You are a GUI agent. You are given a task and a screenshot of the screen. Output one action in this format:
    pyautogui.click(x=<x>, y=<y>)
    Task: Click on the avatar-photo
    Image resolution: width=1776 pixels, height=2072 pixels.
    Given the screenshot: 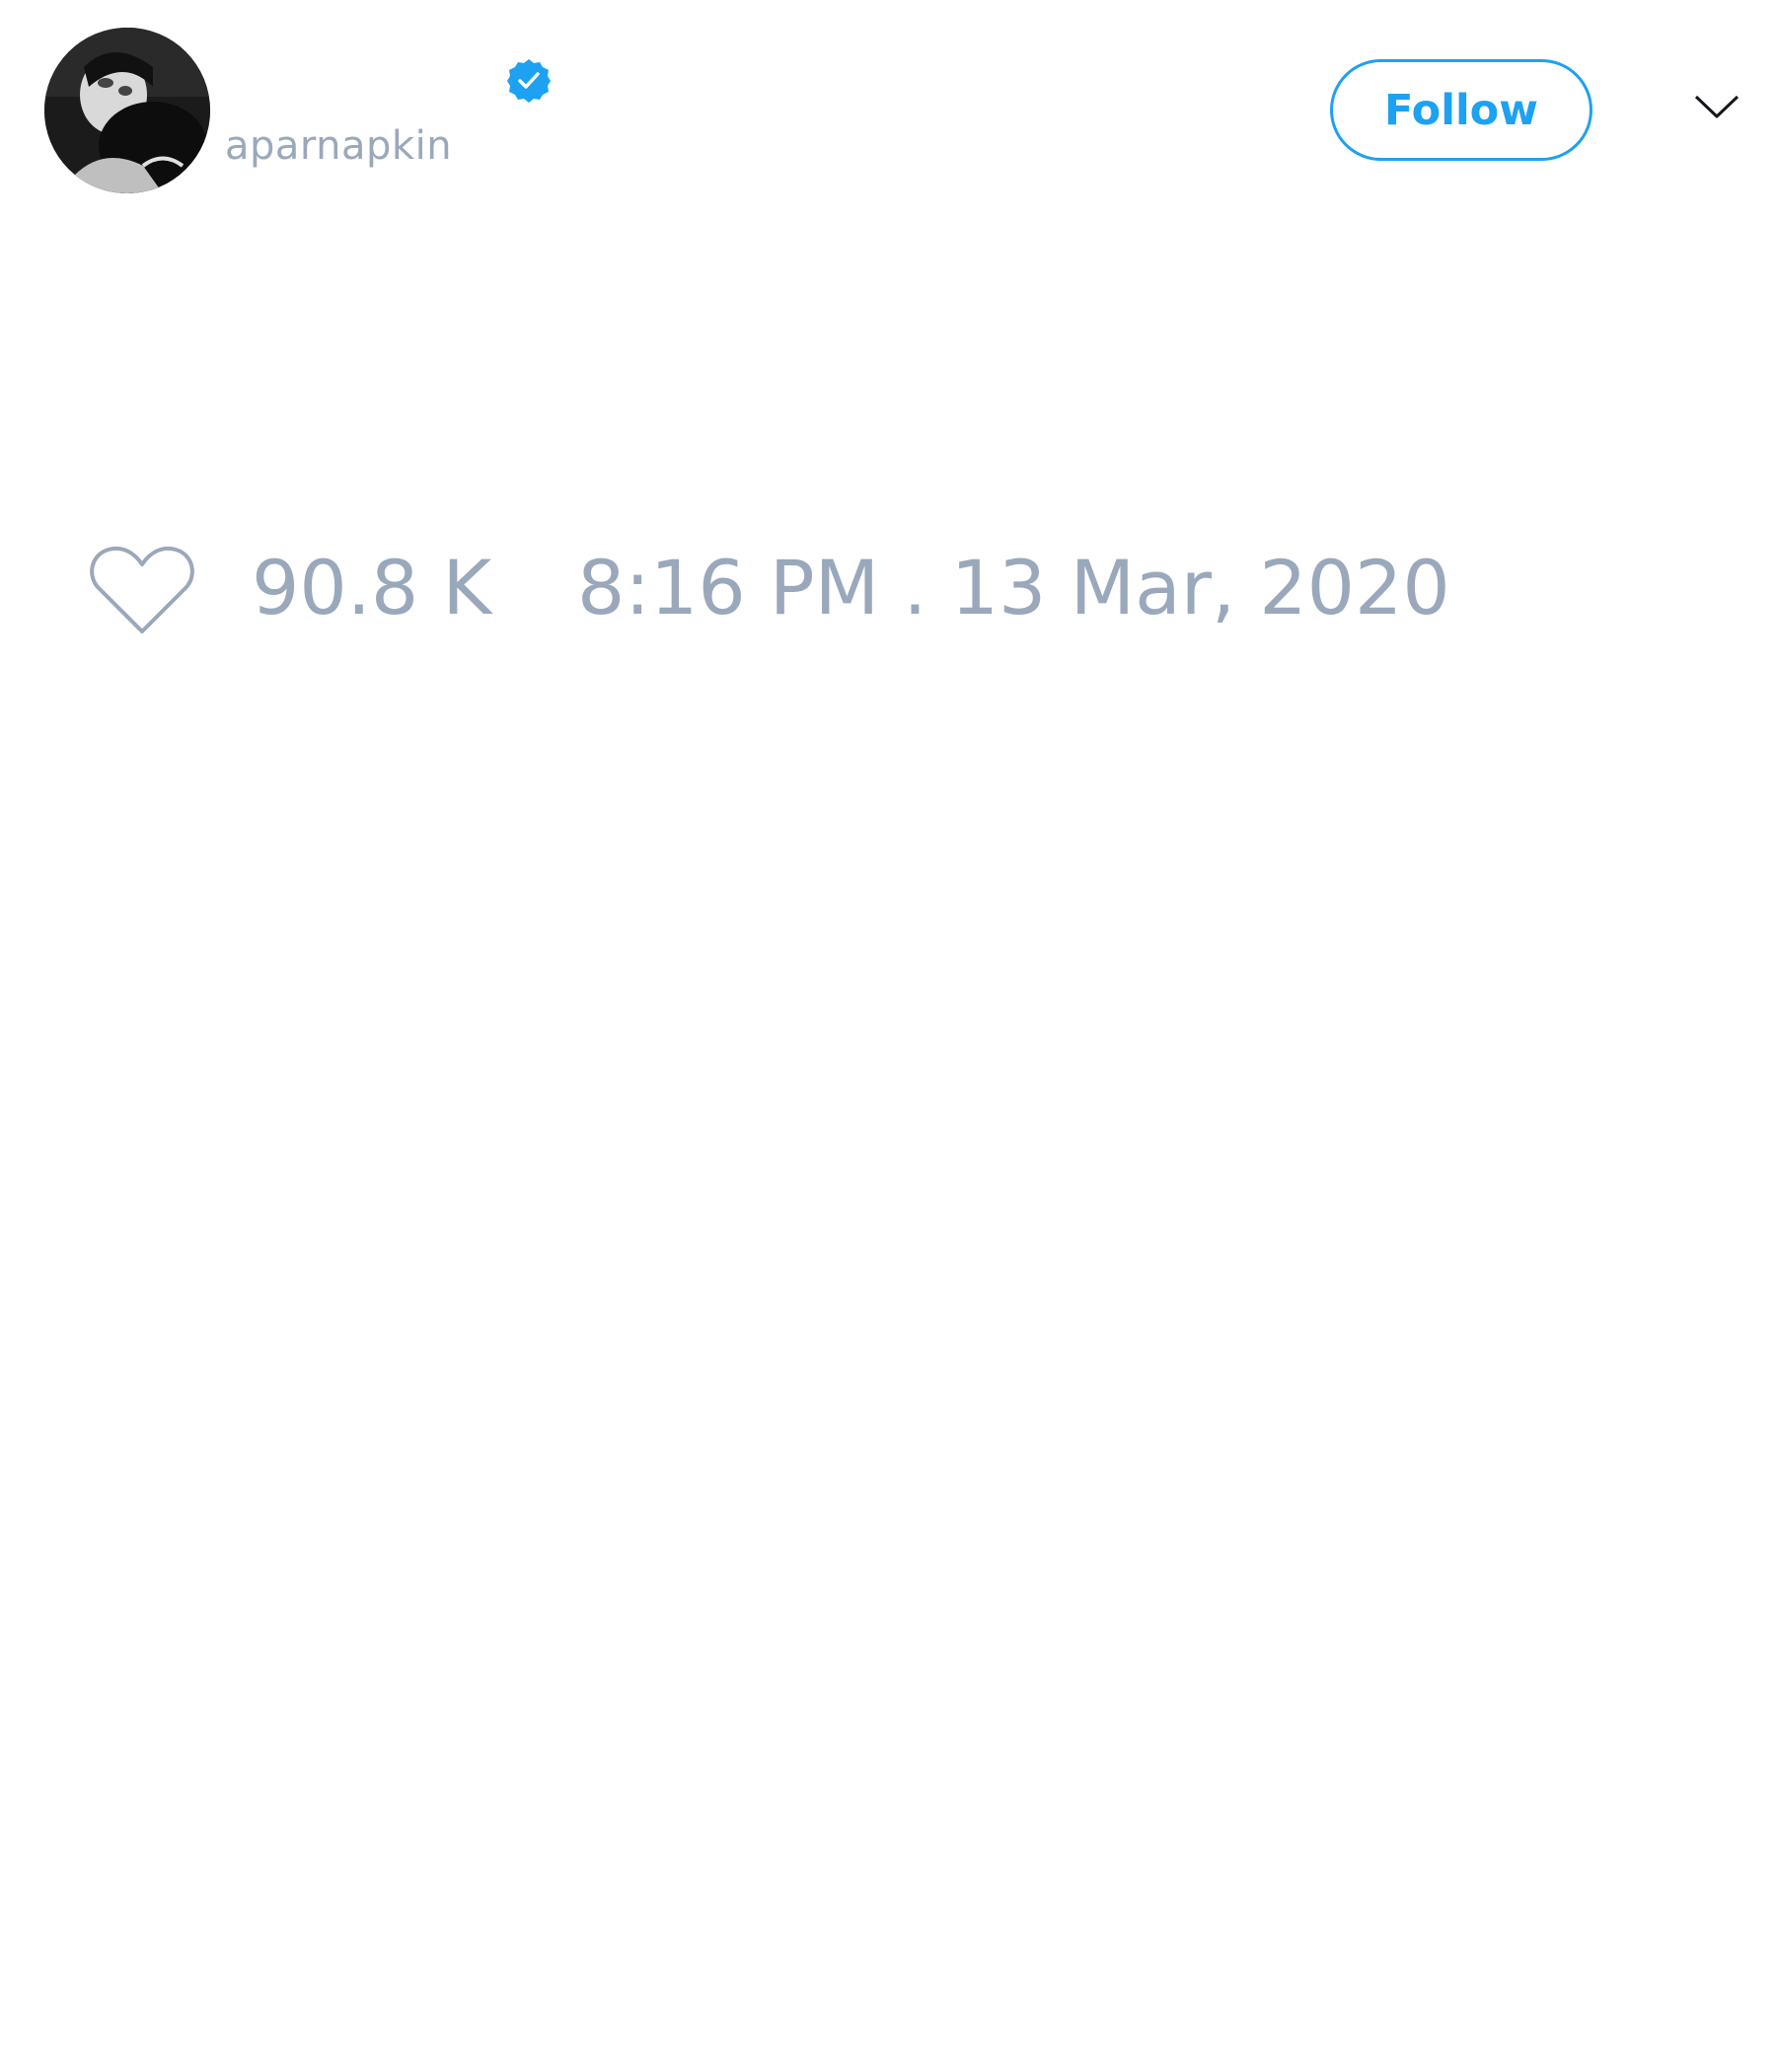 What is the action you would take?
    pyautogui.click(x=127, y=111)
    